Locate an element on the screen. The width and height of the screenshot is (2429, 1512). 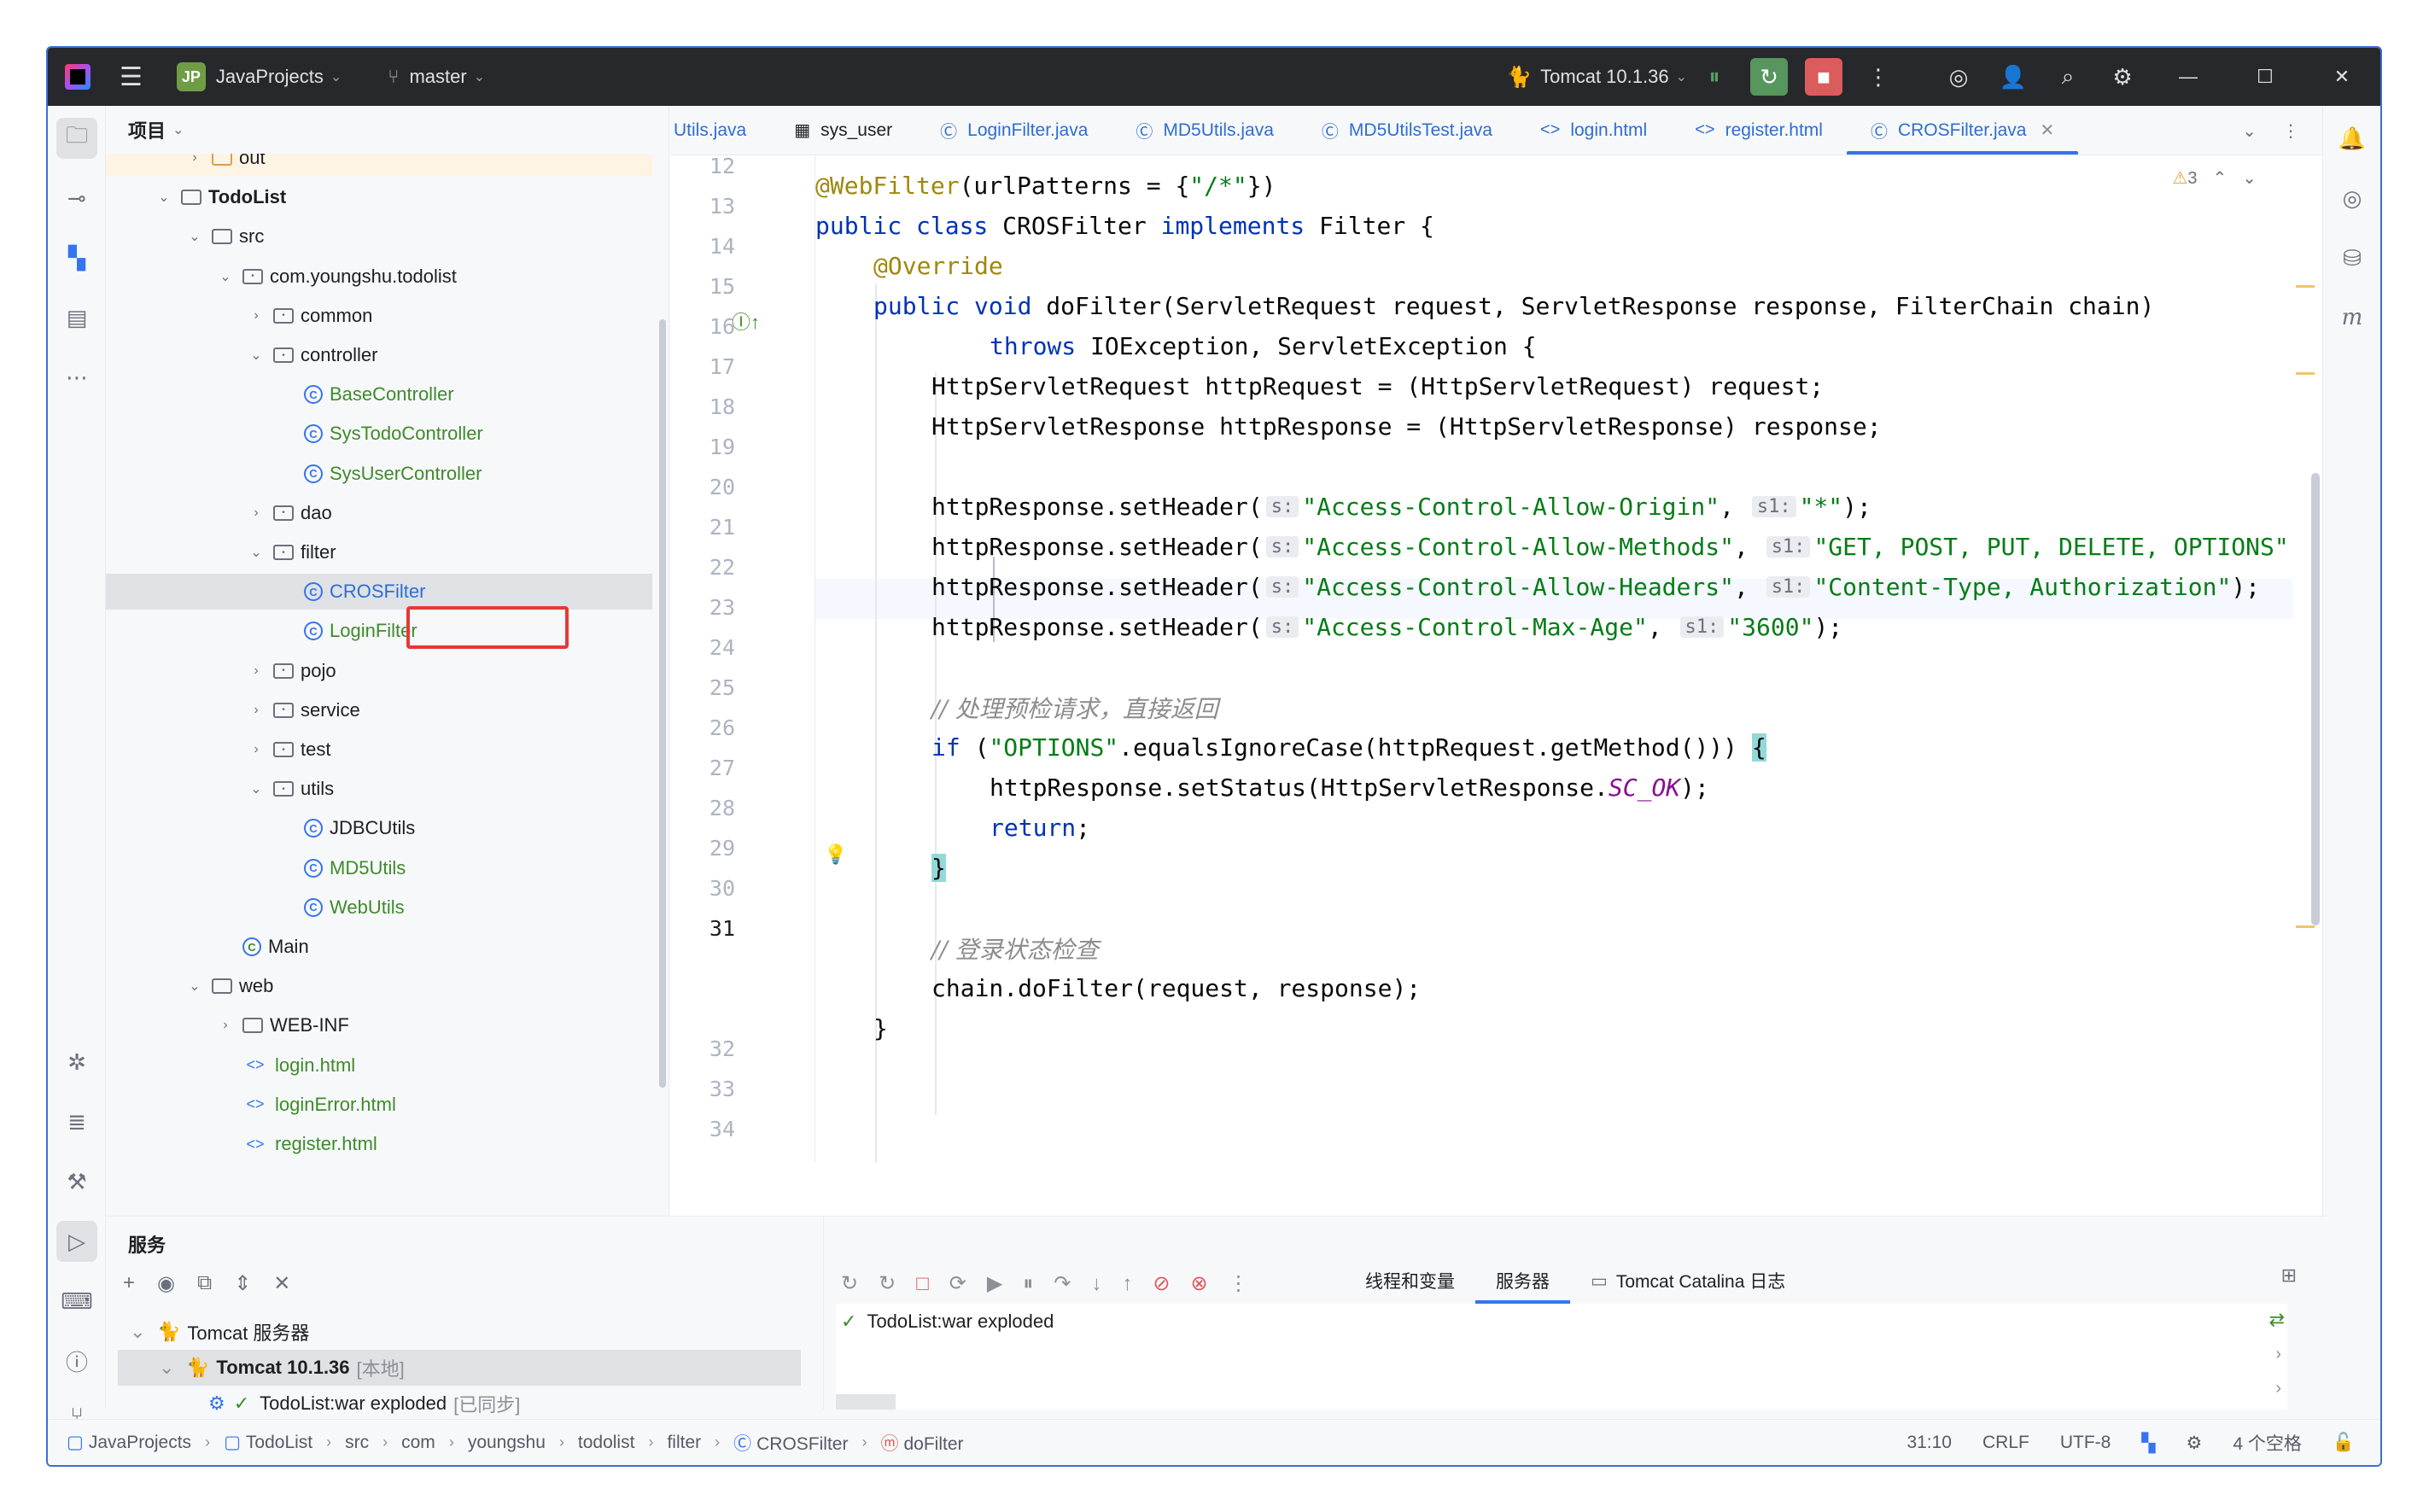
tree-item-systodocontroller: C SysTodoController is located at coordinates (379, 434).